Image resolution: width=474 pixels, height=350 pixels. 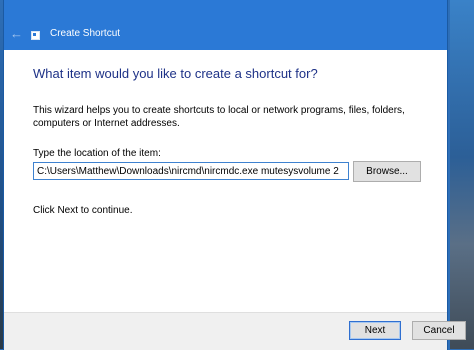 I want to click on continue-hint: Click Next to continue., so click(x=83, y=210).